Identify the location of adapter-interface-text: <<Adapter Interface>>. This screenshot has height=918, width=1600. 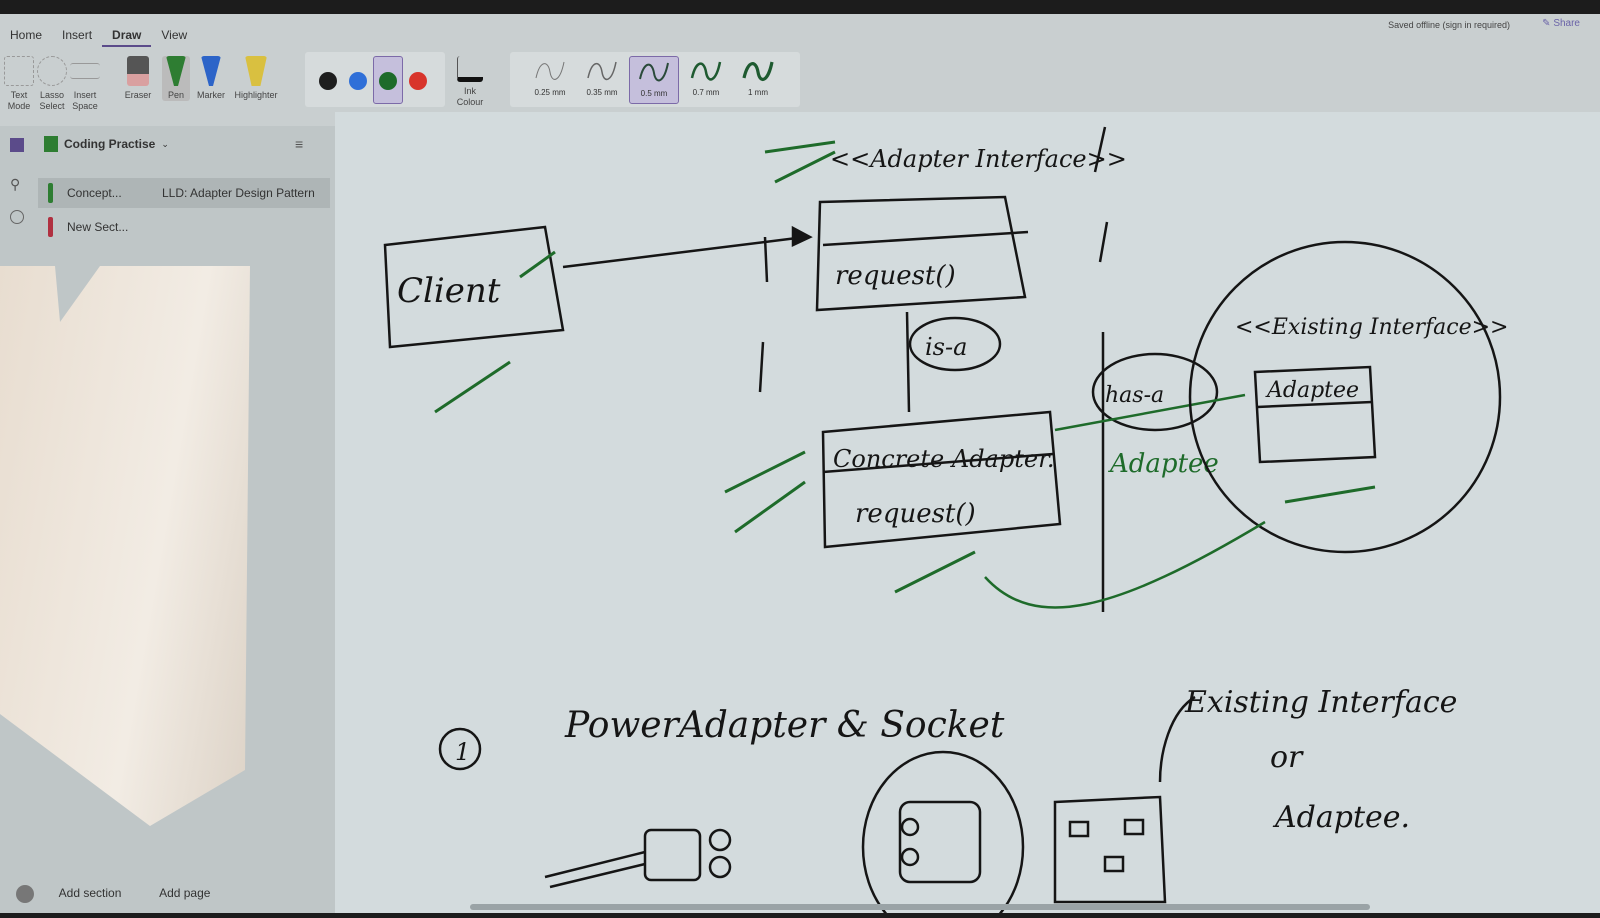
(978, 159).